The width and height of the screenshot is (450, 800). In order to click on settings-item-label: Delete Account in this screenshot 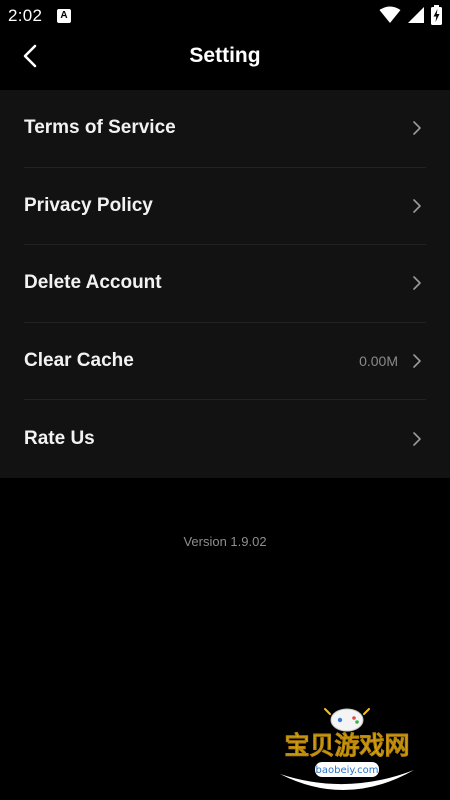, I will do `click(93, 283)`.